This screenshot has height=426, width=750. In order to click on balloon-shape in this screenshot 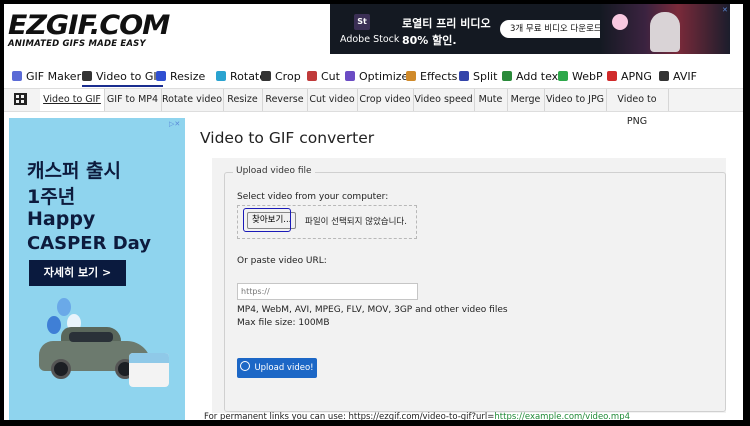, I will do `click(64, 307)`.